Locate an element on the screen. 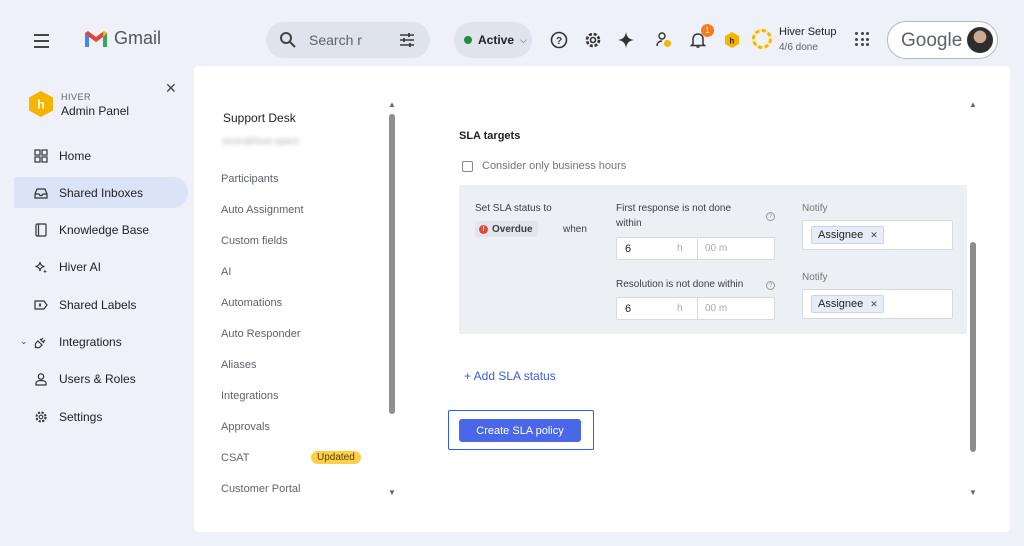 The image size is (1024, 546). subnav-item-auto-assignment: Auto Assignment is located at coordinates (296, 209).